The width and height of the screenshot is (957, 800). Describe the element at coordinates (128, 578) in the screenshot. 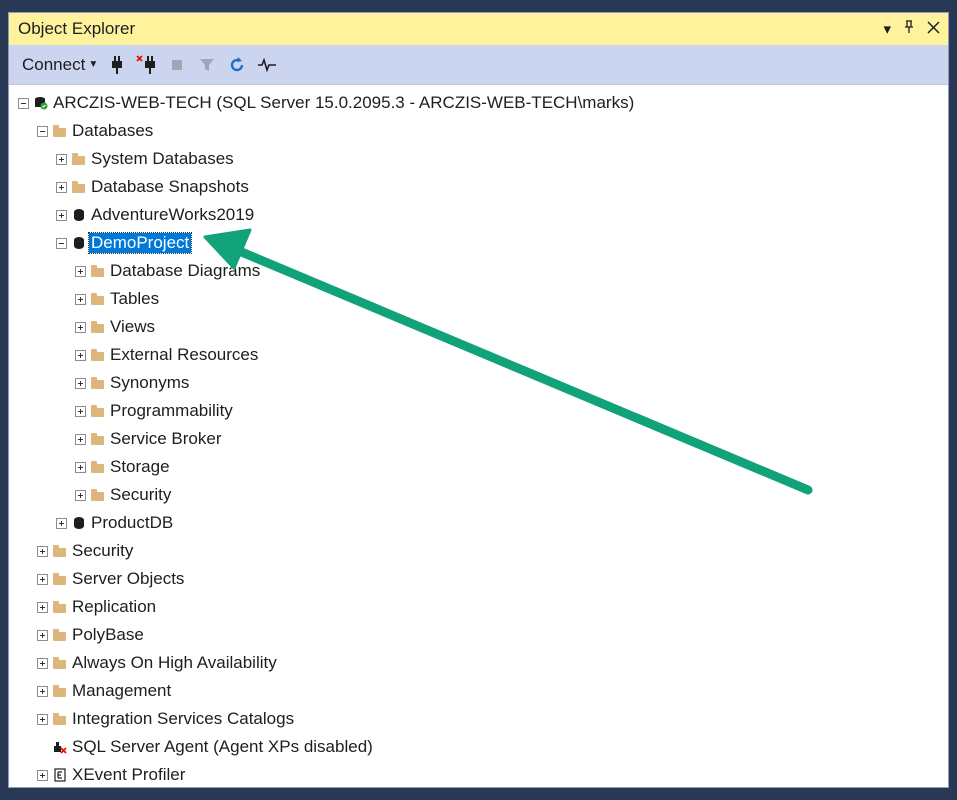

I see `server-objects-label: Server Objects` at that location.